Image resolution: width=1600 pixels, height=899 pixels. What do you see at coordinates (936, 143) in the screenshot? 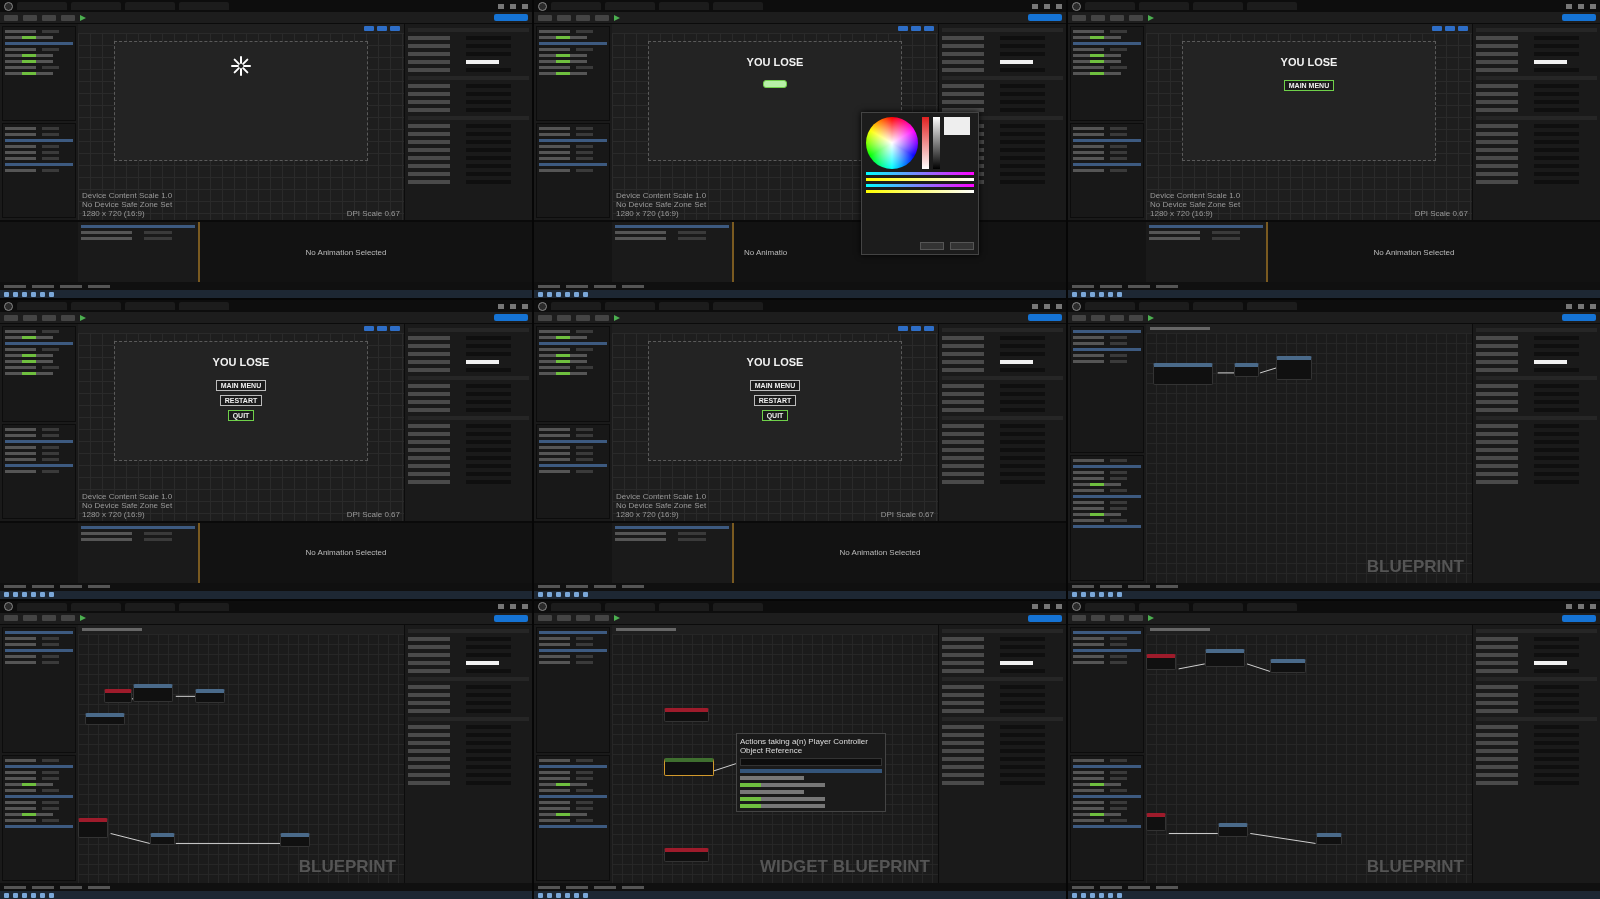
I see `value-slider` at bounding box center [936, 143].